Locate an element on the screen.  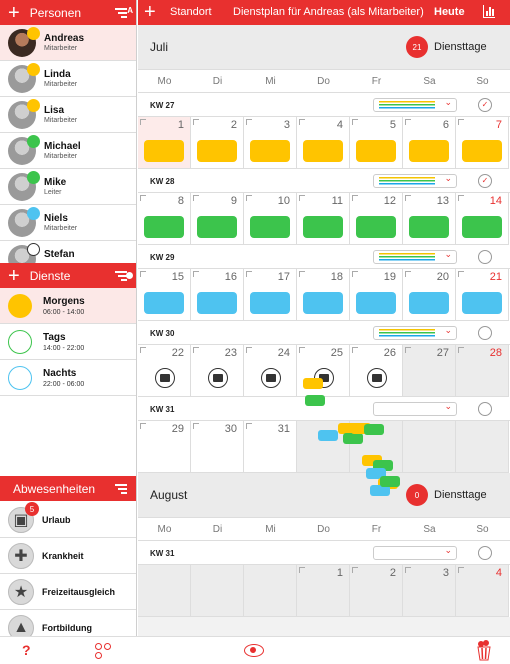
popcorn-icon is located at coordinates (484, 650).